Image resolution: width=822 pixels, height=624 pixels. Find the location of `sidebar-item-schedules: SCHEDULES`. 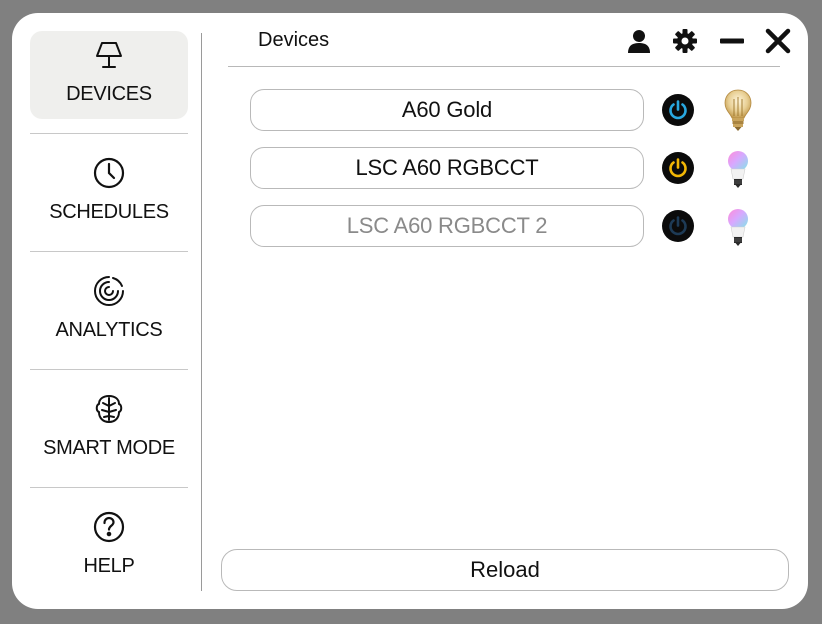

sidebar-item-schedules: SCHEDULES is located at coordinates (109, 193).